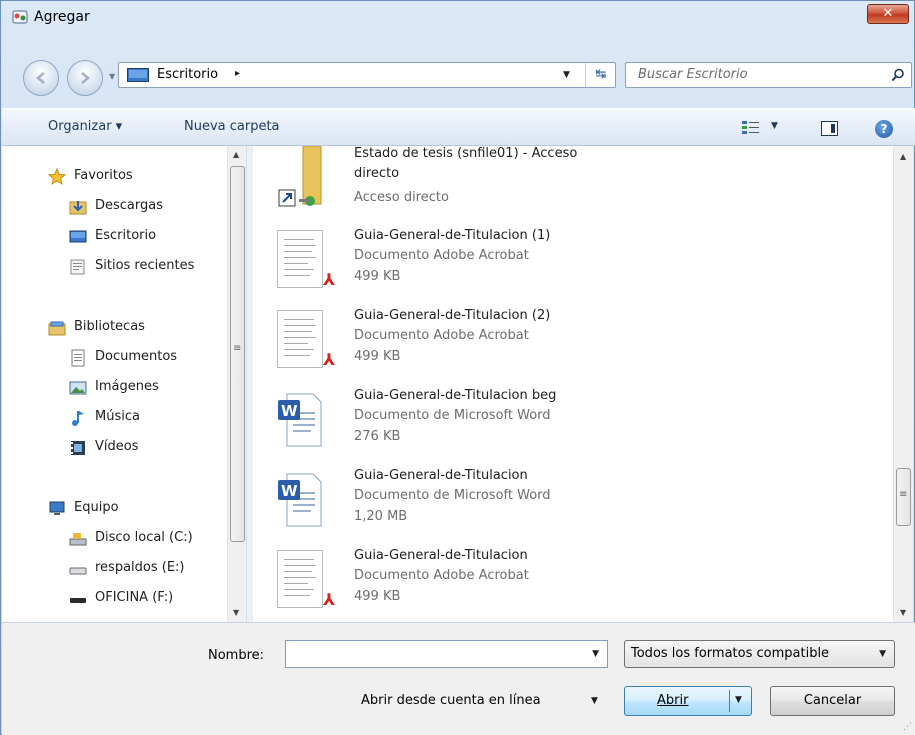 The height and width of the screenshot is (735, 915). What do you see at coordinates (907, 727) in the screenshot?
I see `resize-grip-icon: ⋰` at bounding box center [907, 727].